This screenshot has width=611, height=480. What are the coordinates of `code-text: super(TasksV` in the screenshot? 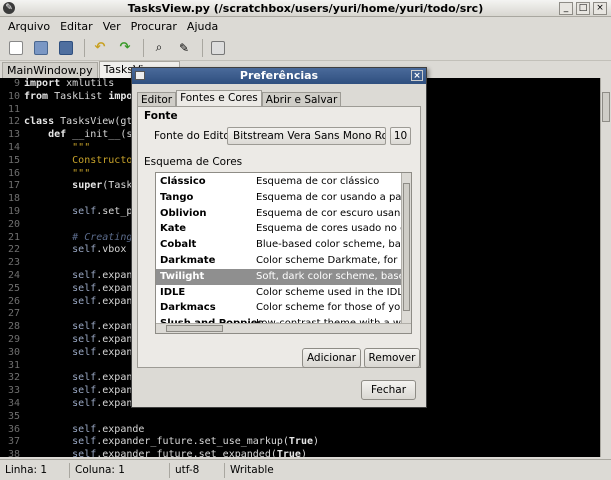 It's located at (108, 186).